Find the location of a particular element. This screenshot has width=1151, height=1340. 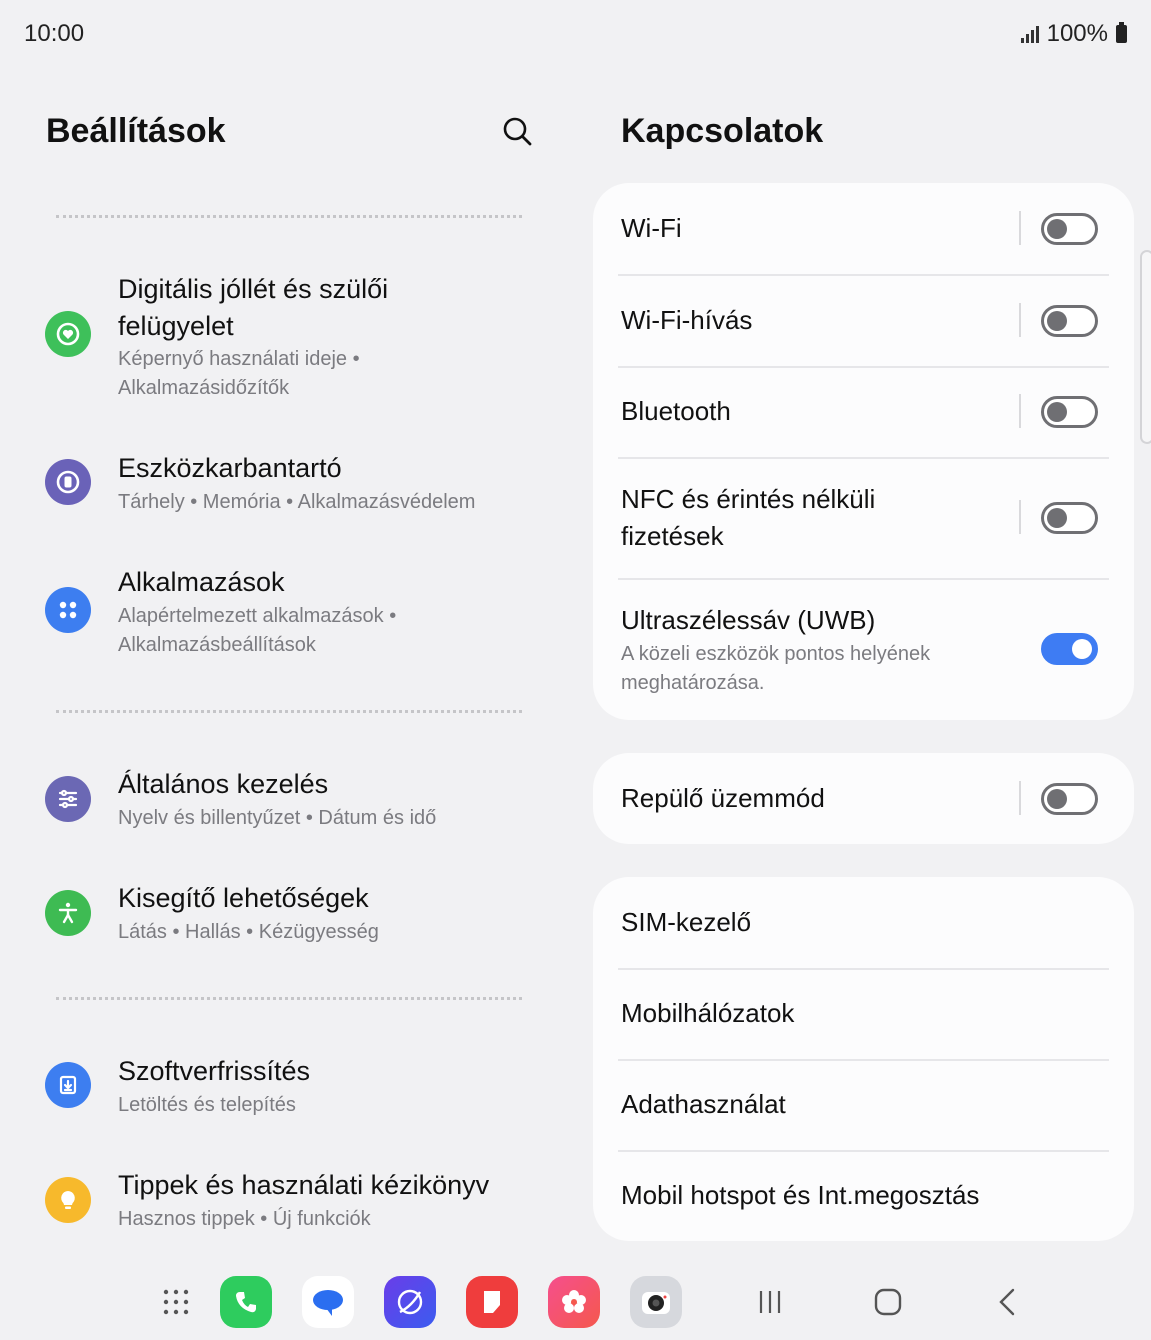

apps-grid-icon is located at coordinates (68, 610).